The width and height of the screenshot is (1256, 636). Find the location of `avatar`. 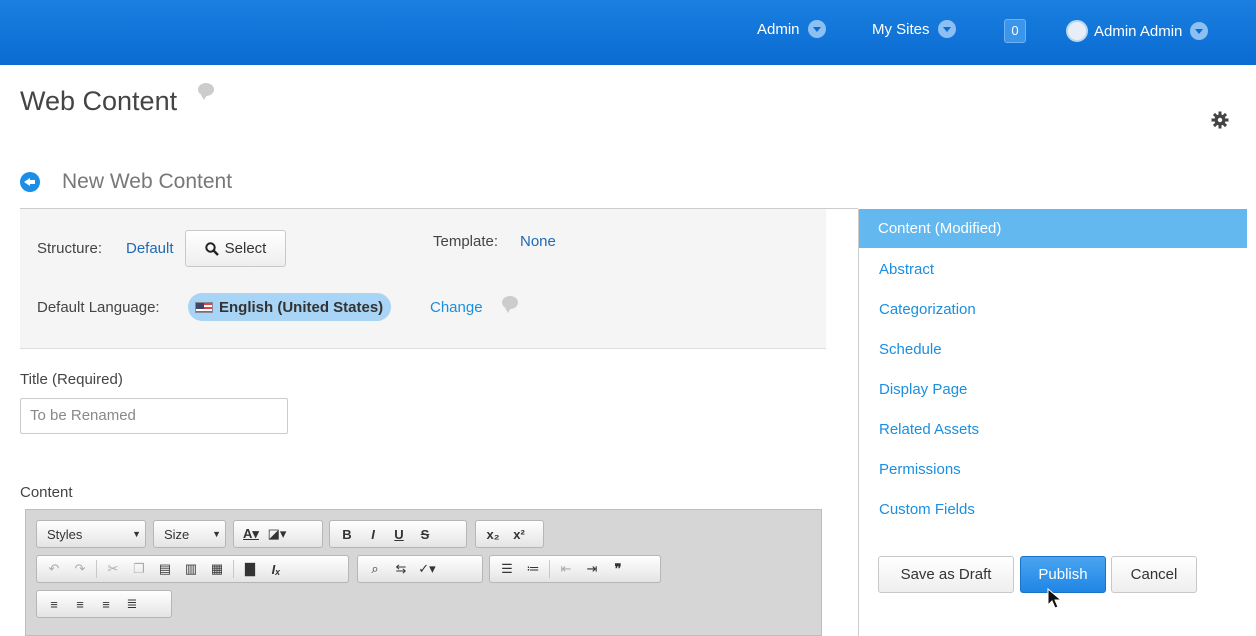

avatar is located at coordinates (1077, 31).